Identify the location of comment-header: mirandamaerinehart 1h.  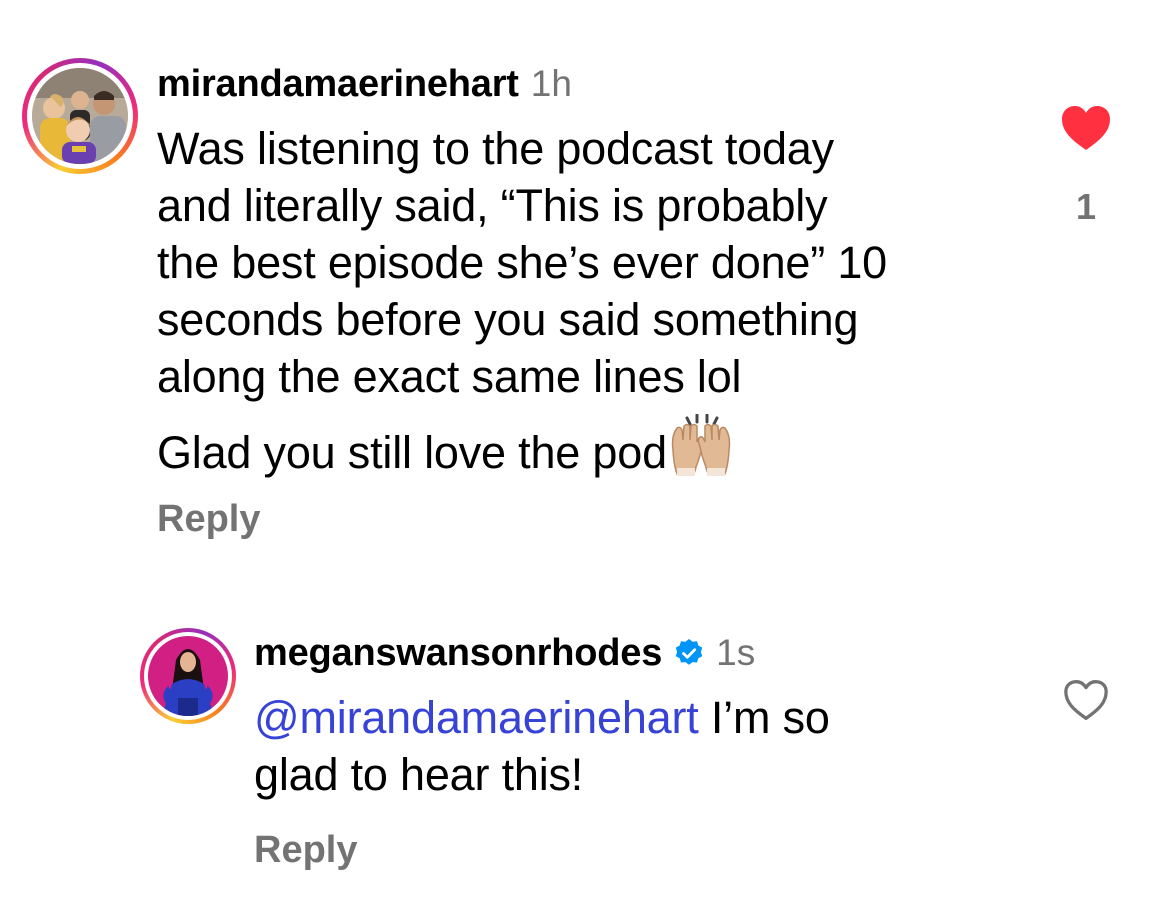
(364, 84).